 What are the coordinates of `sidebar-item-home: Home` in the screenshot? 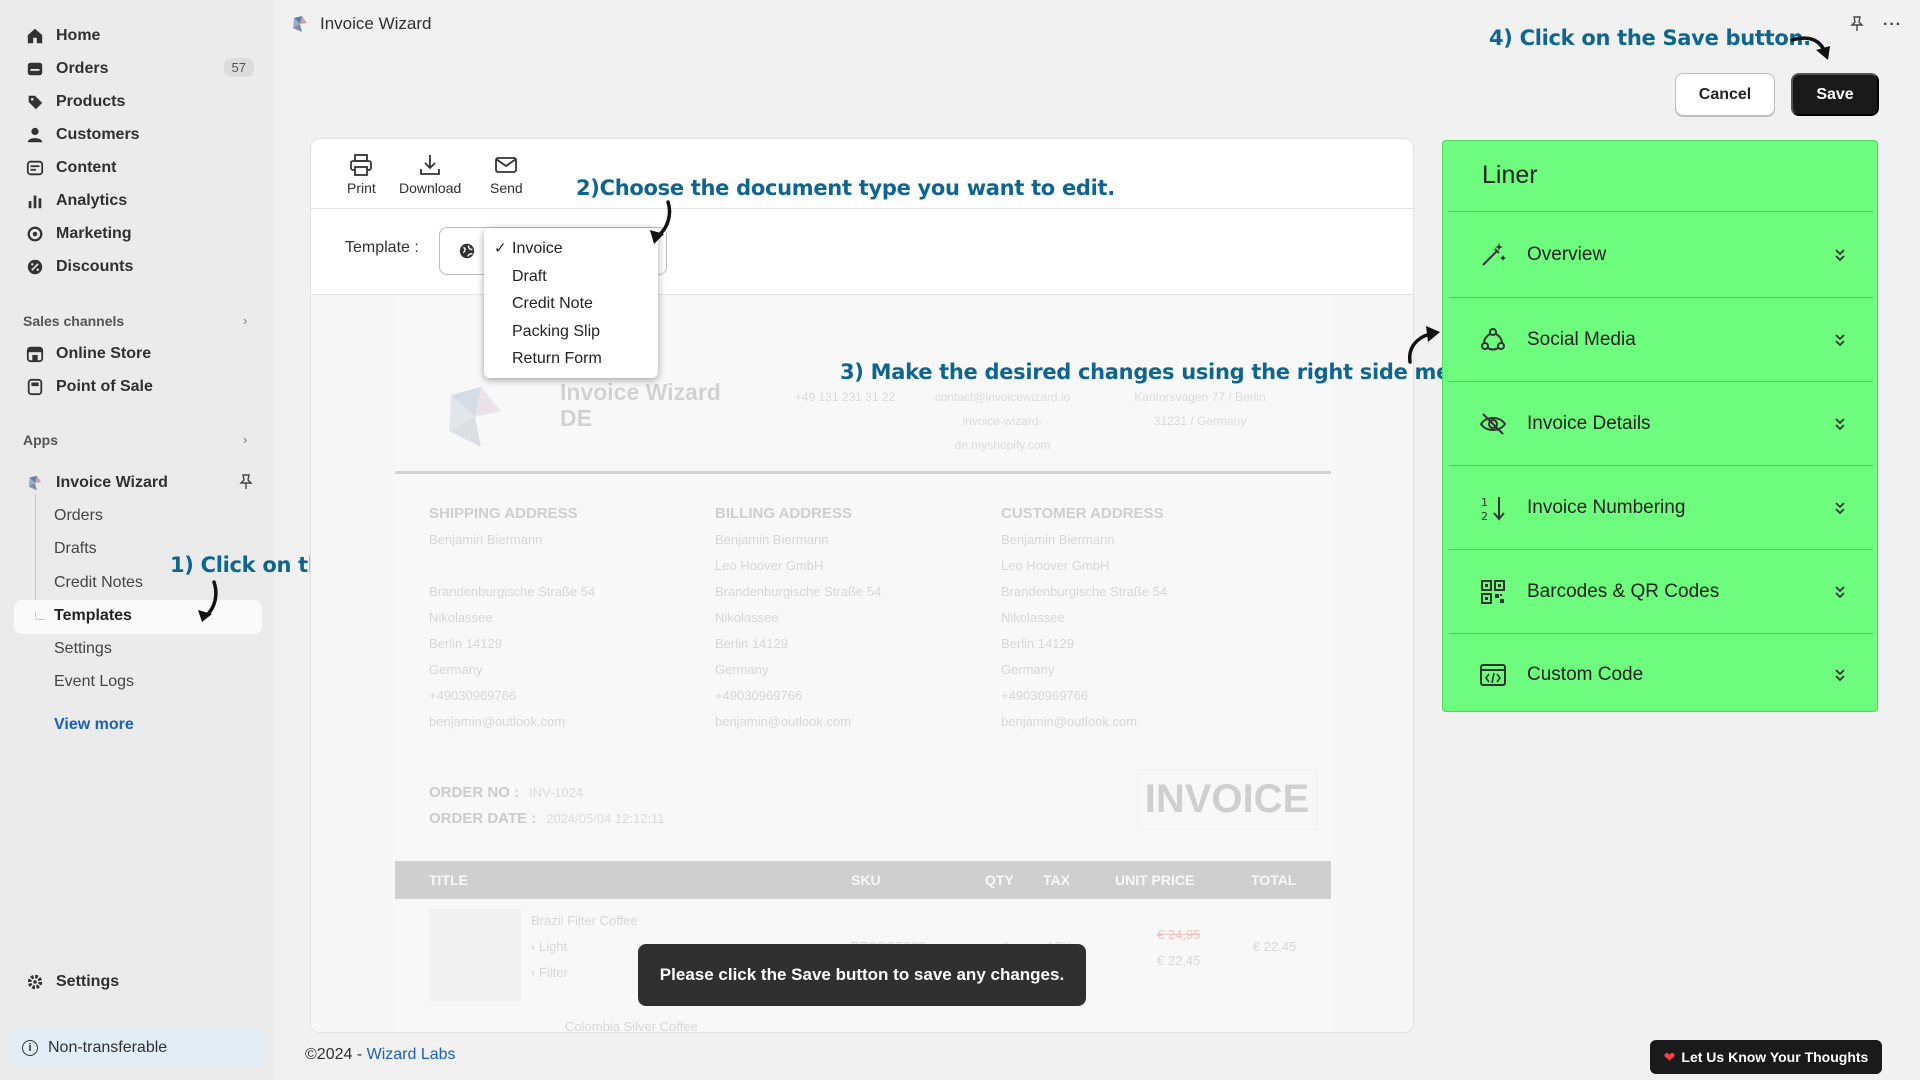 It's located at (138, 36).